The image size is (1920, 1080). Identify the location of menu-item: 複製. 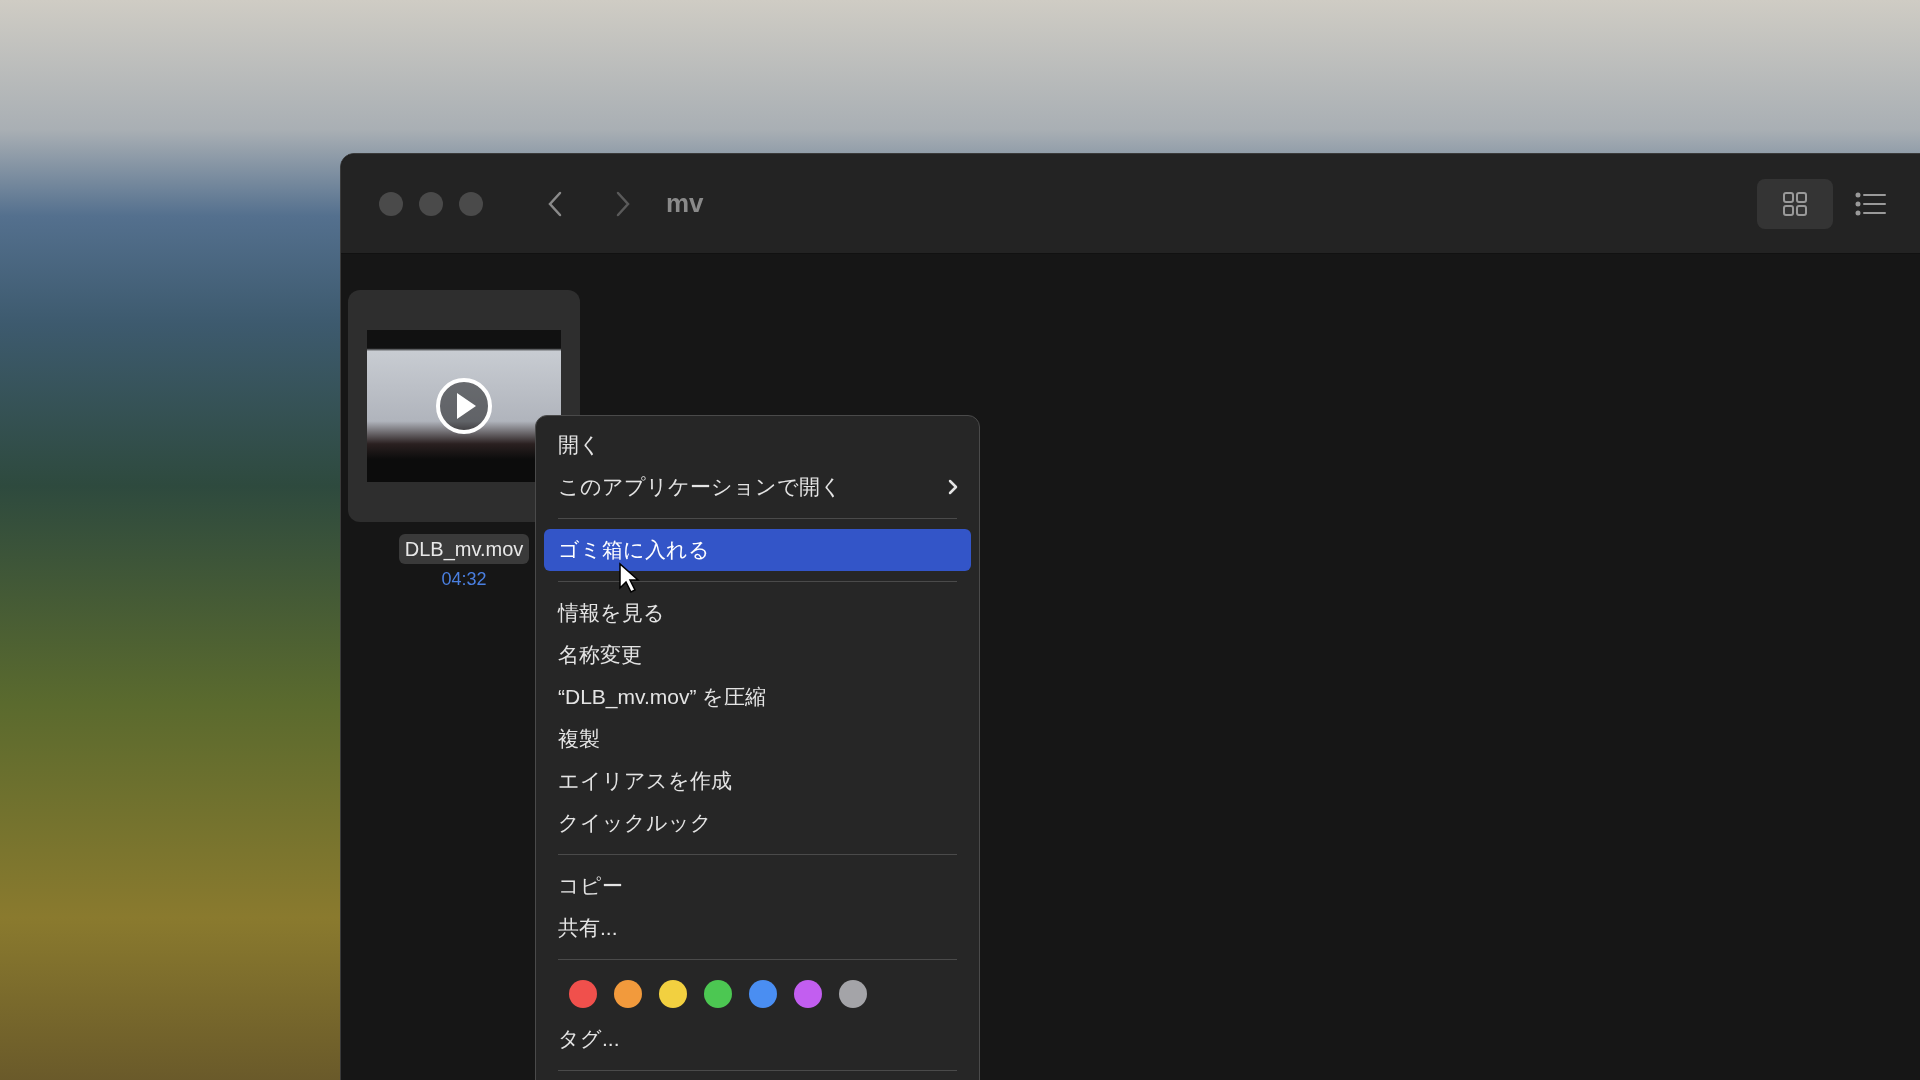
(757, 739).